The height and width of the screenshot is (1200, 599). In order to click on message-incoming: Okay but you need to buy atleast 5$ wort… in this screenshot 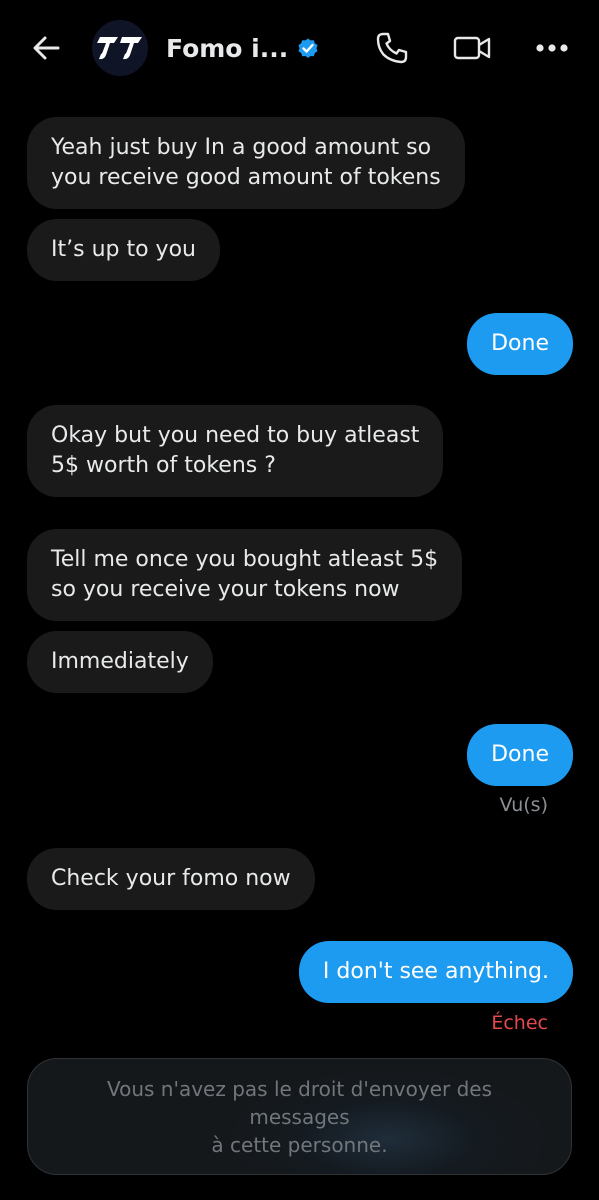, I will do `click(235, 451)`.